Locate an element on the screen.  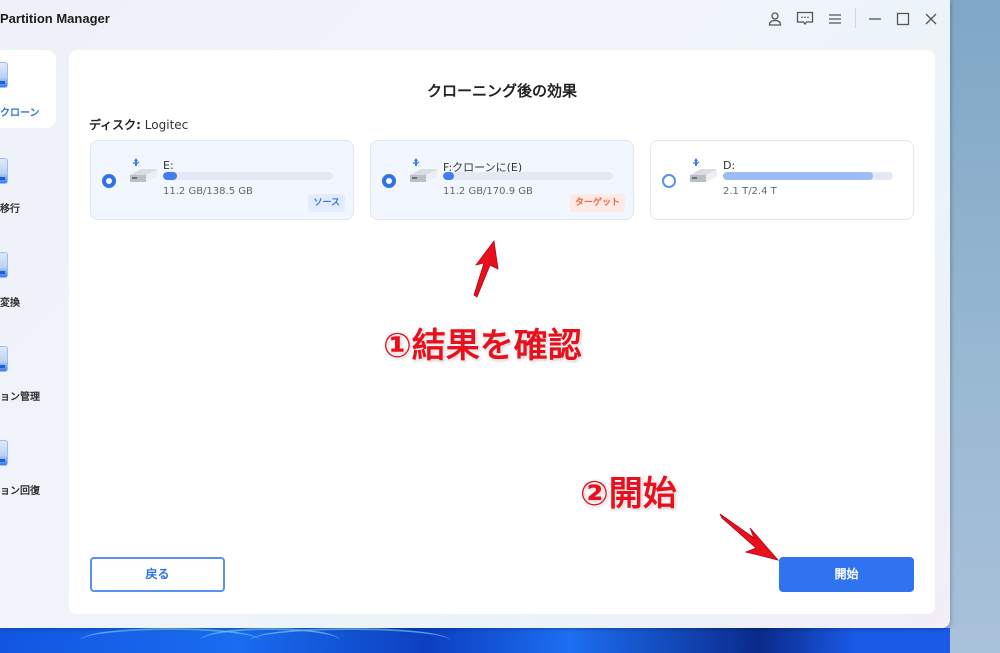
disk-label-key: ディスク: is located at coordinates (115, 125).